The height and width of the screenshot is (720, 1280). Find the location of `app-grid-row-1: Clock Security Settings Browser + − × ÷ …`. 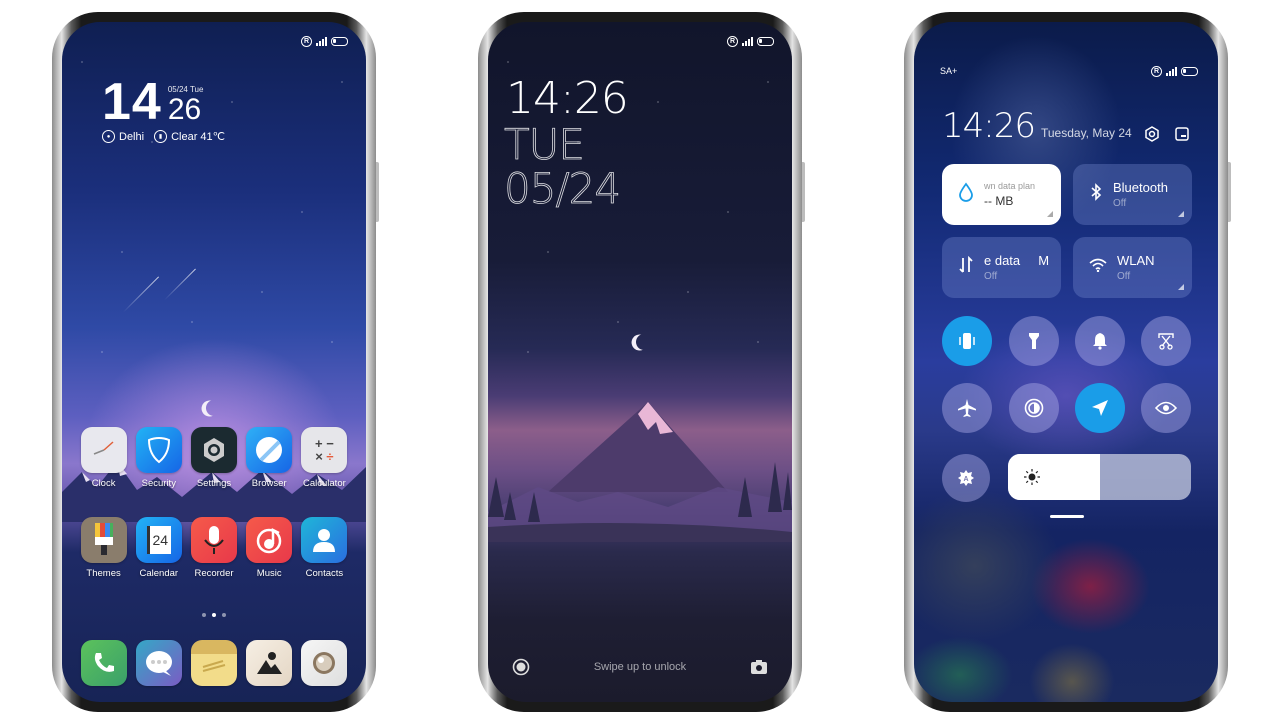

app-grid-row-1: Clock Security Settings Browser + − × ÷ … is located at coordinates (214, 458).